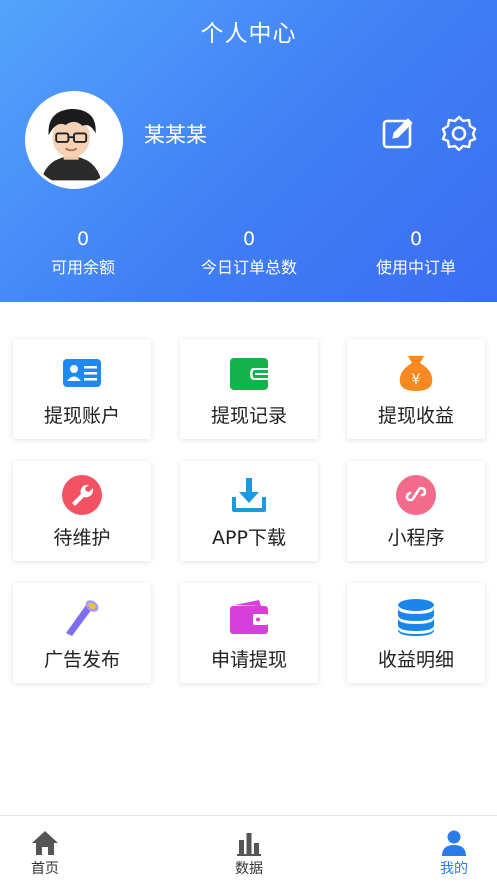  I want to click on stat-available-balance: 0 可用余额, so click(83, 252).